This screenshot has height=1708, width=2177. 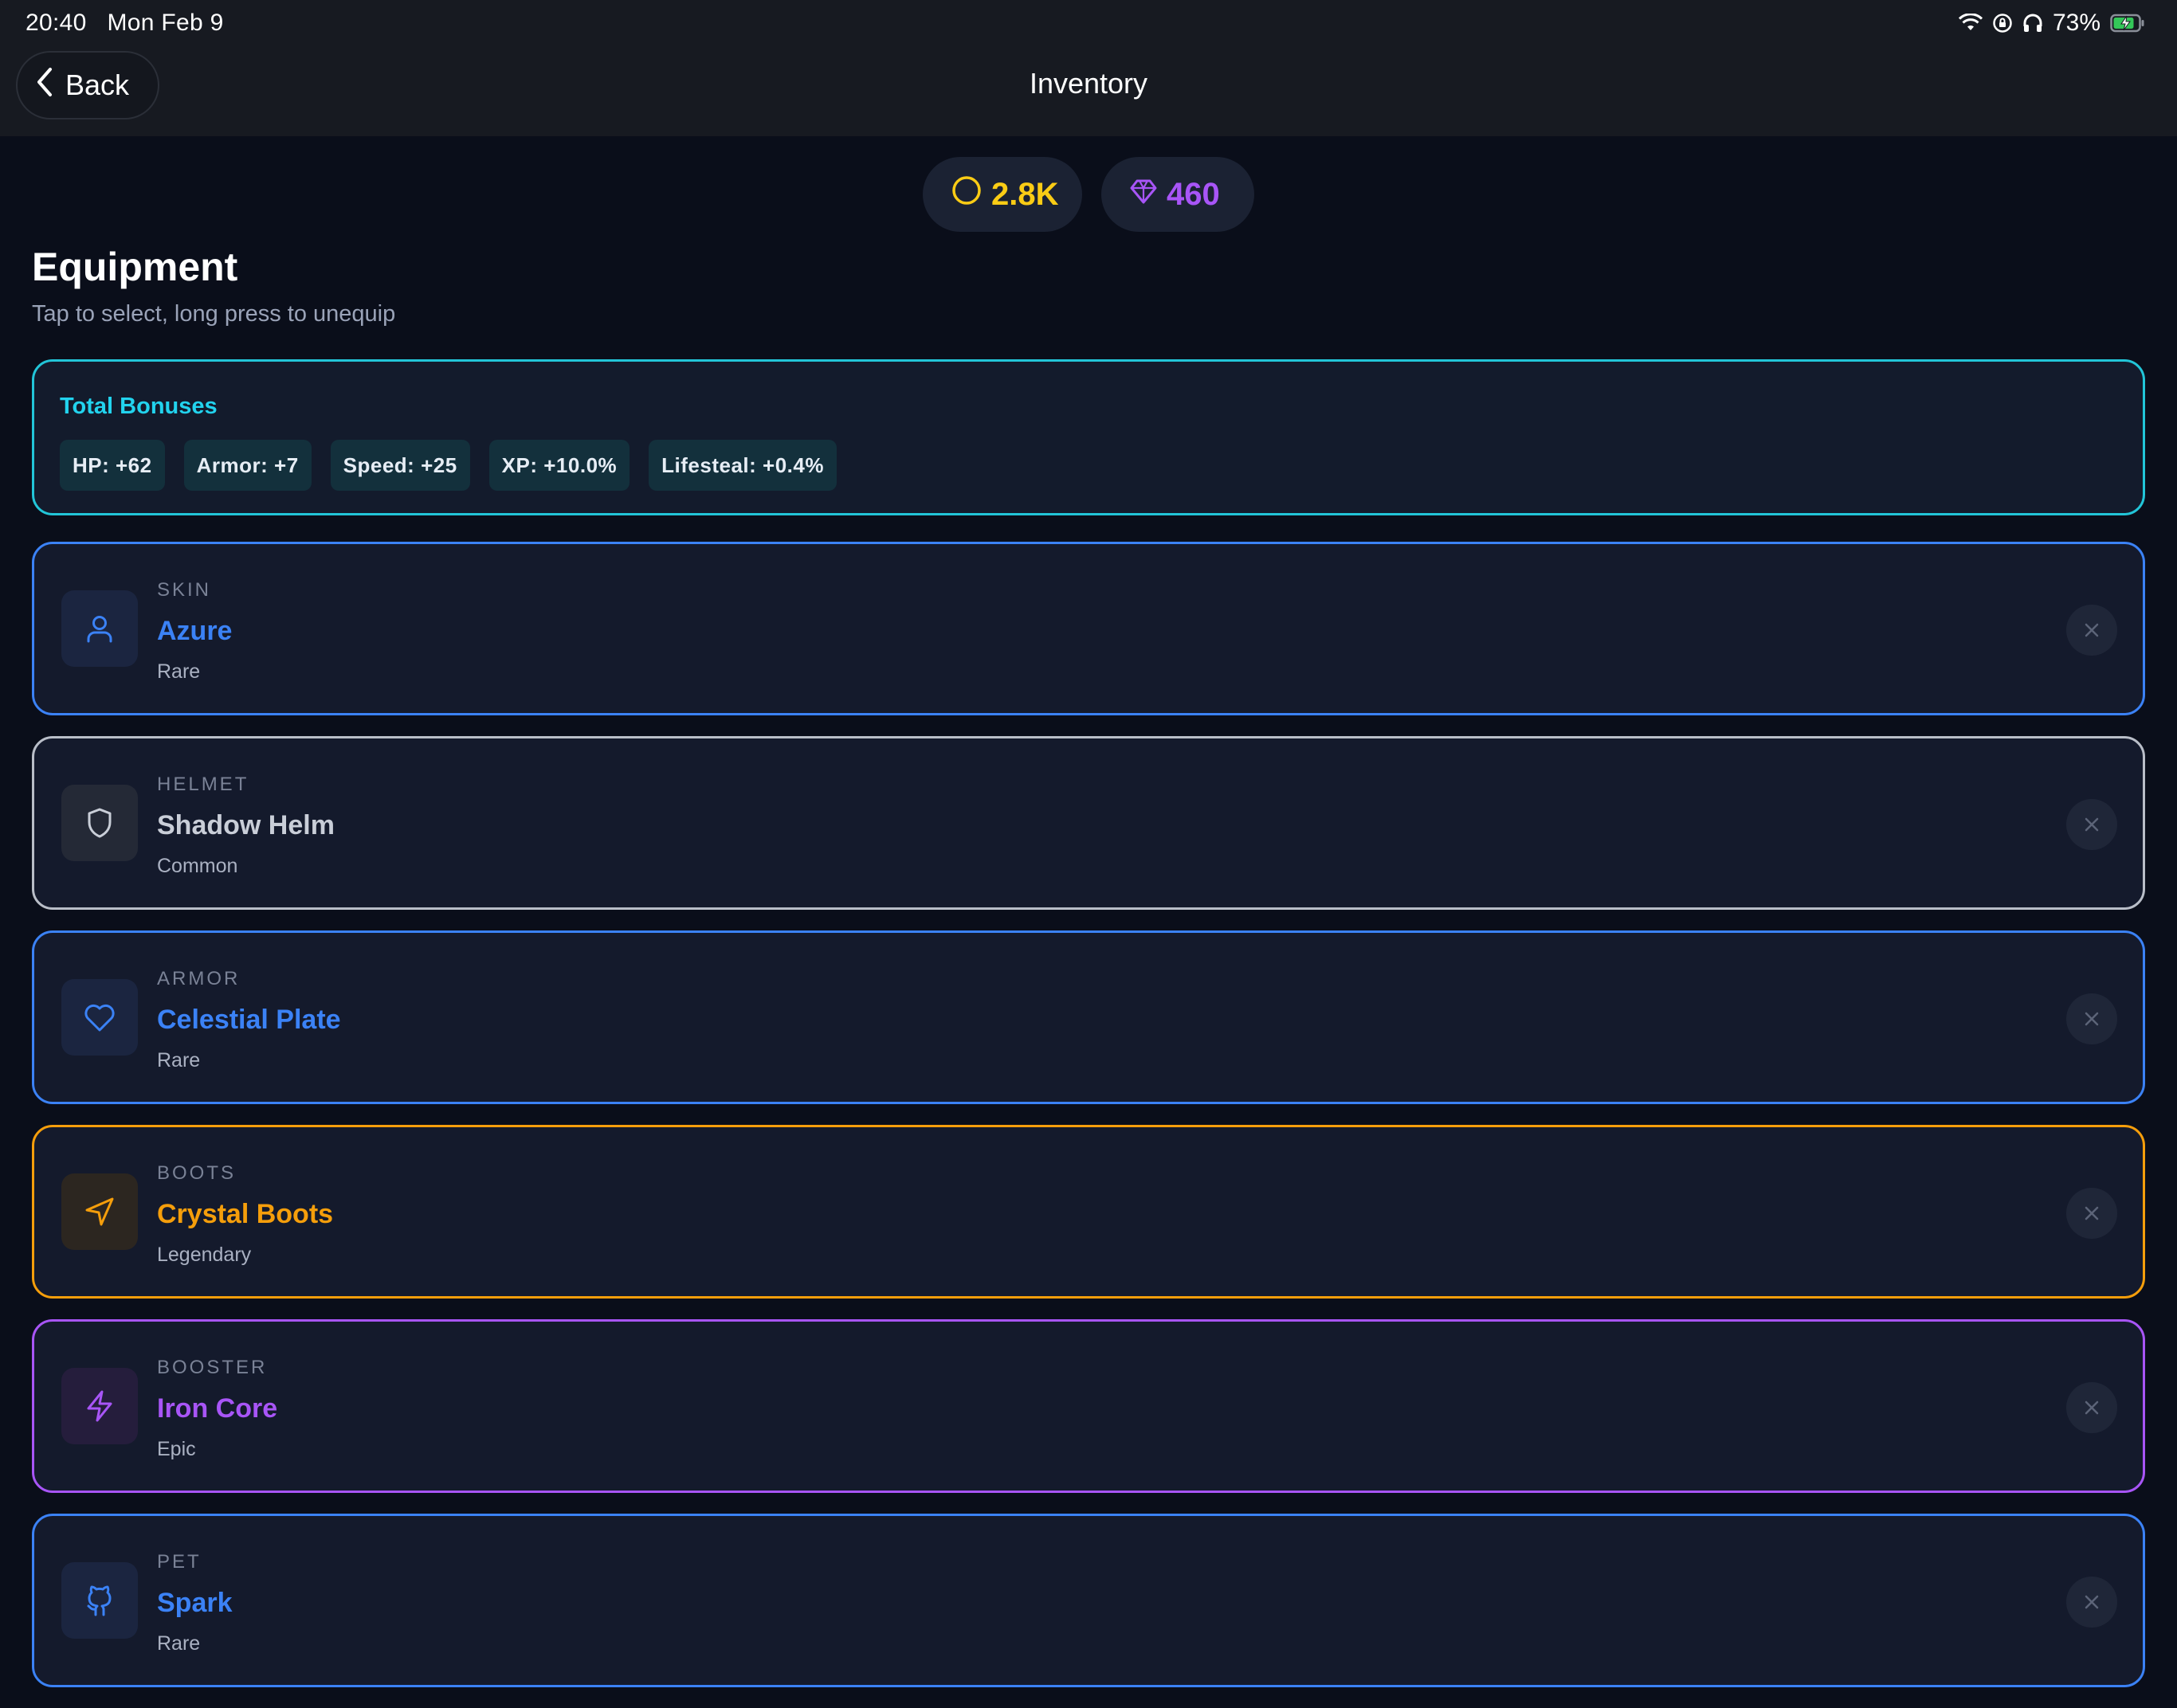 I want to click on battery-charging-icon, so click(x=2127, y=24).